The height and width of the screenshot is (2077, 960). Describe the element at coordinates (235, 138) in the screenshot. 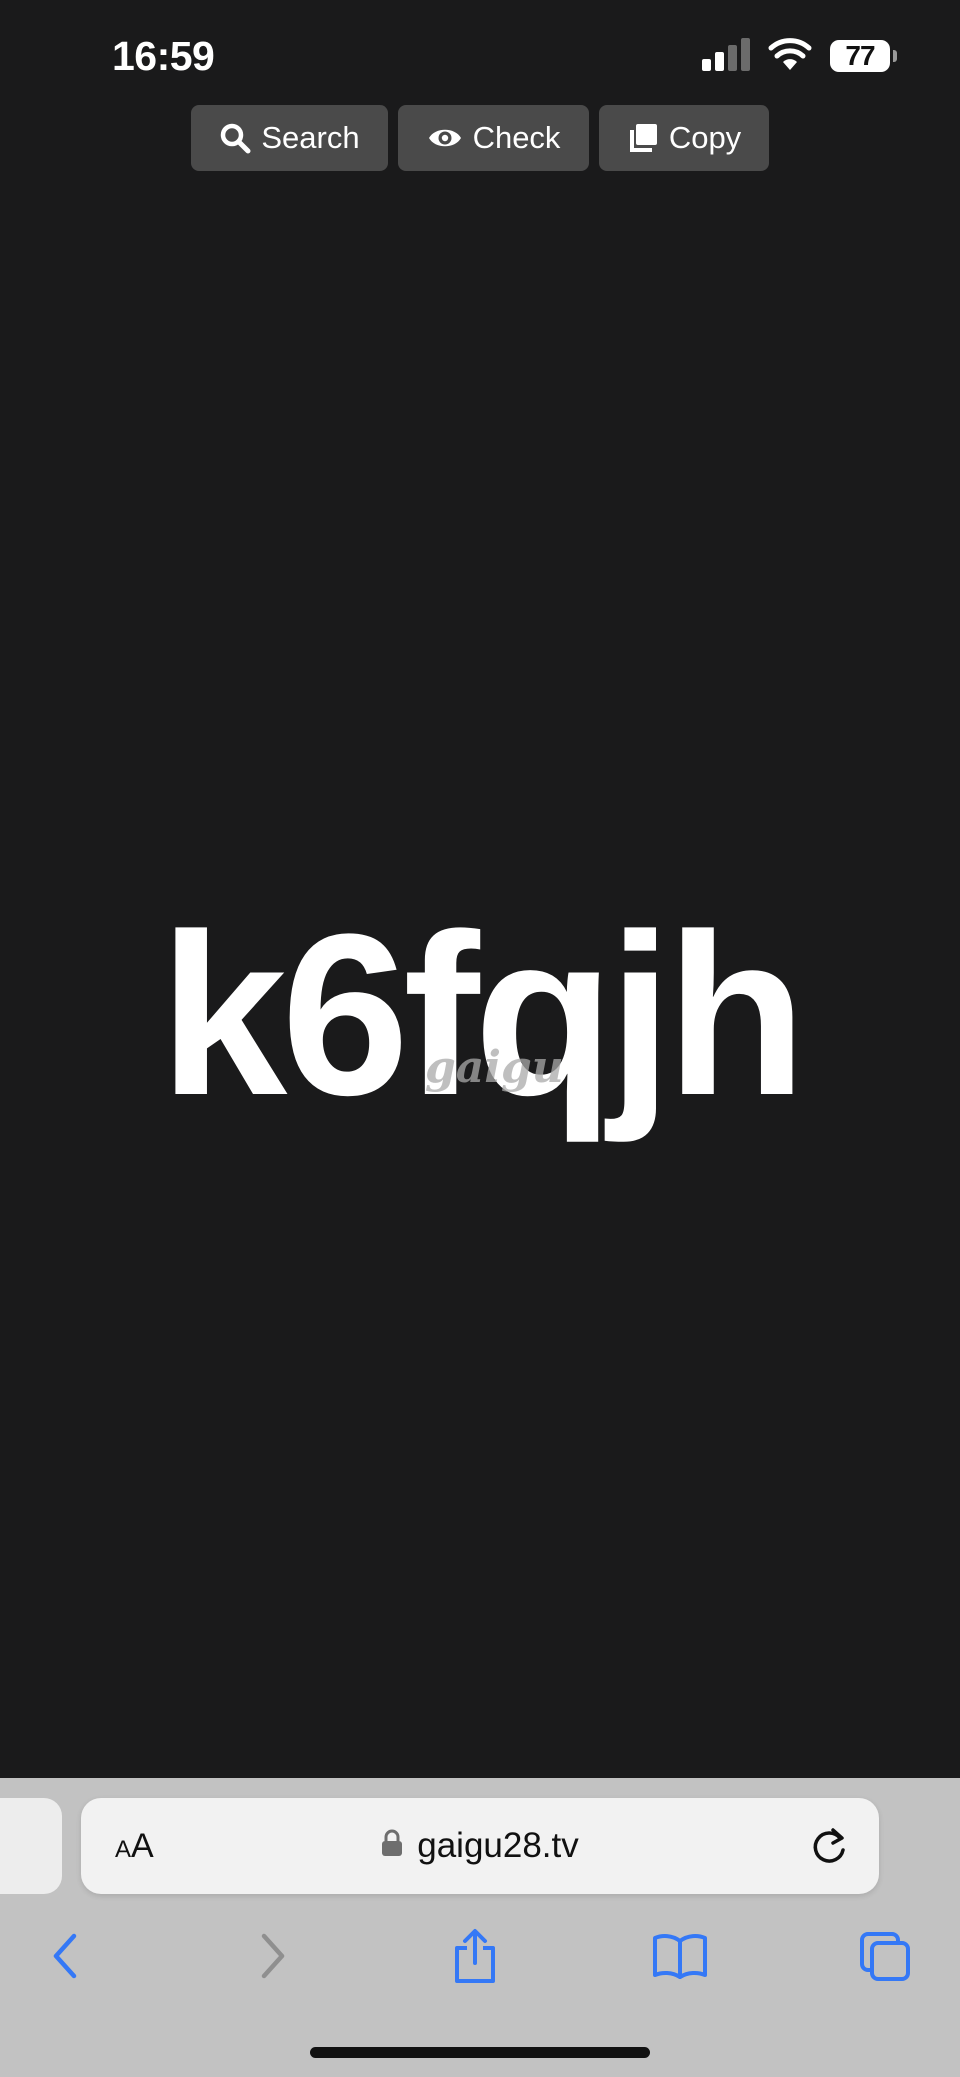

I see `search-icon` at that location.